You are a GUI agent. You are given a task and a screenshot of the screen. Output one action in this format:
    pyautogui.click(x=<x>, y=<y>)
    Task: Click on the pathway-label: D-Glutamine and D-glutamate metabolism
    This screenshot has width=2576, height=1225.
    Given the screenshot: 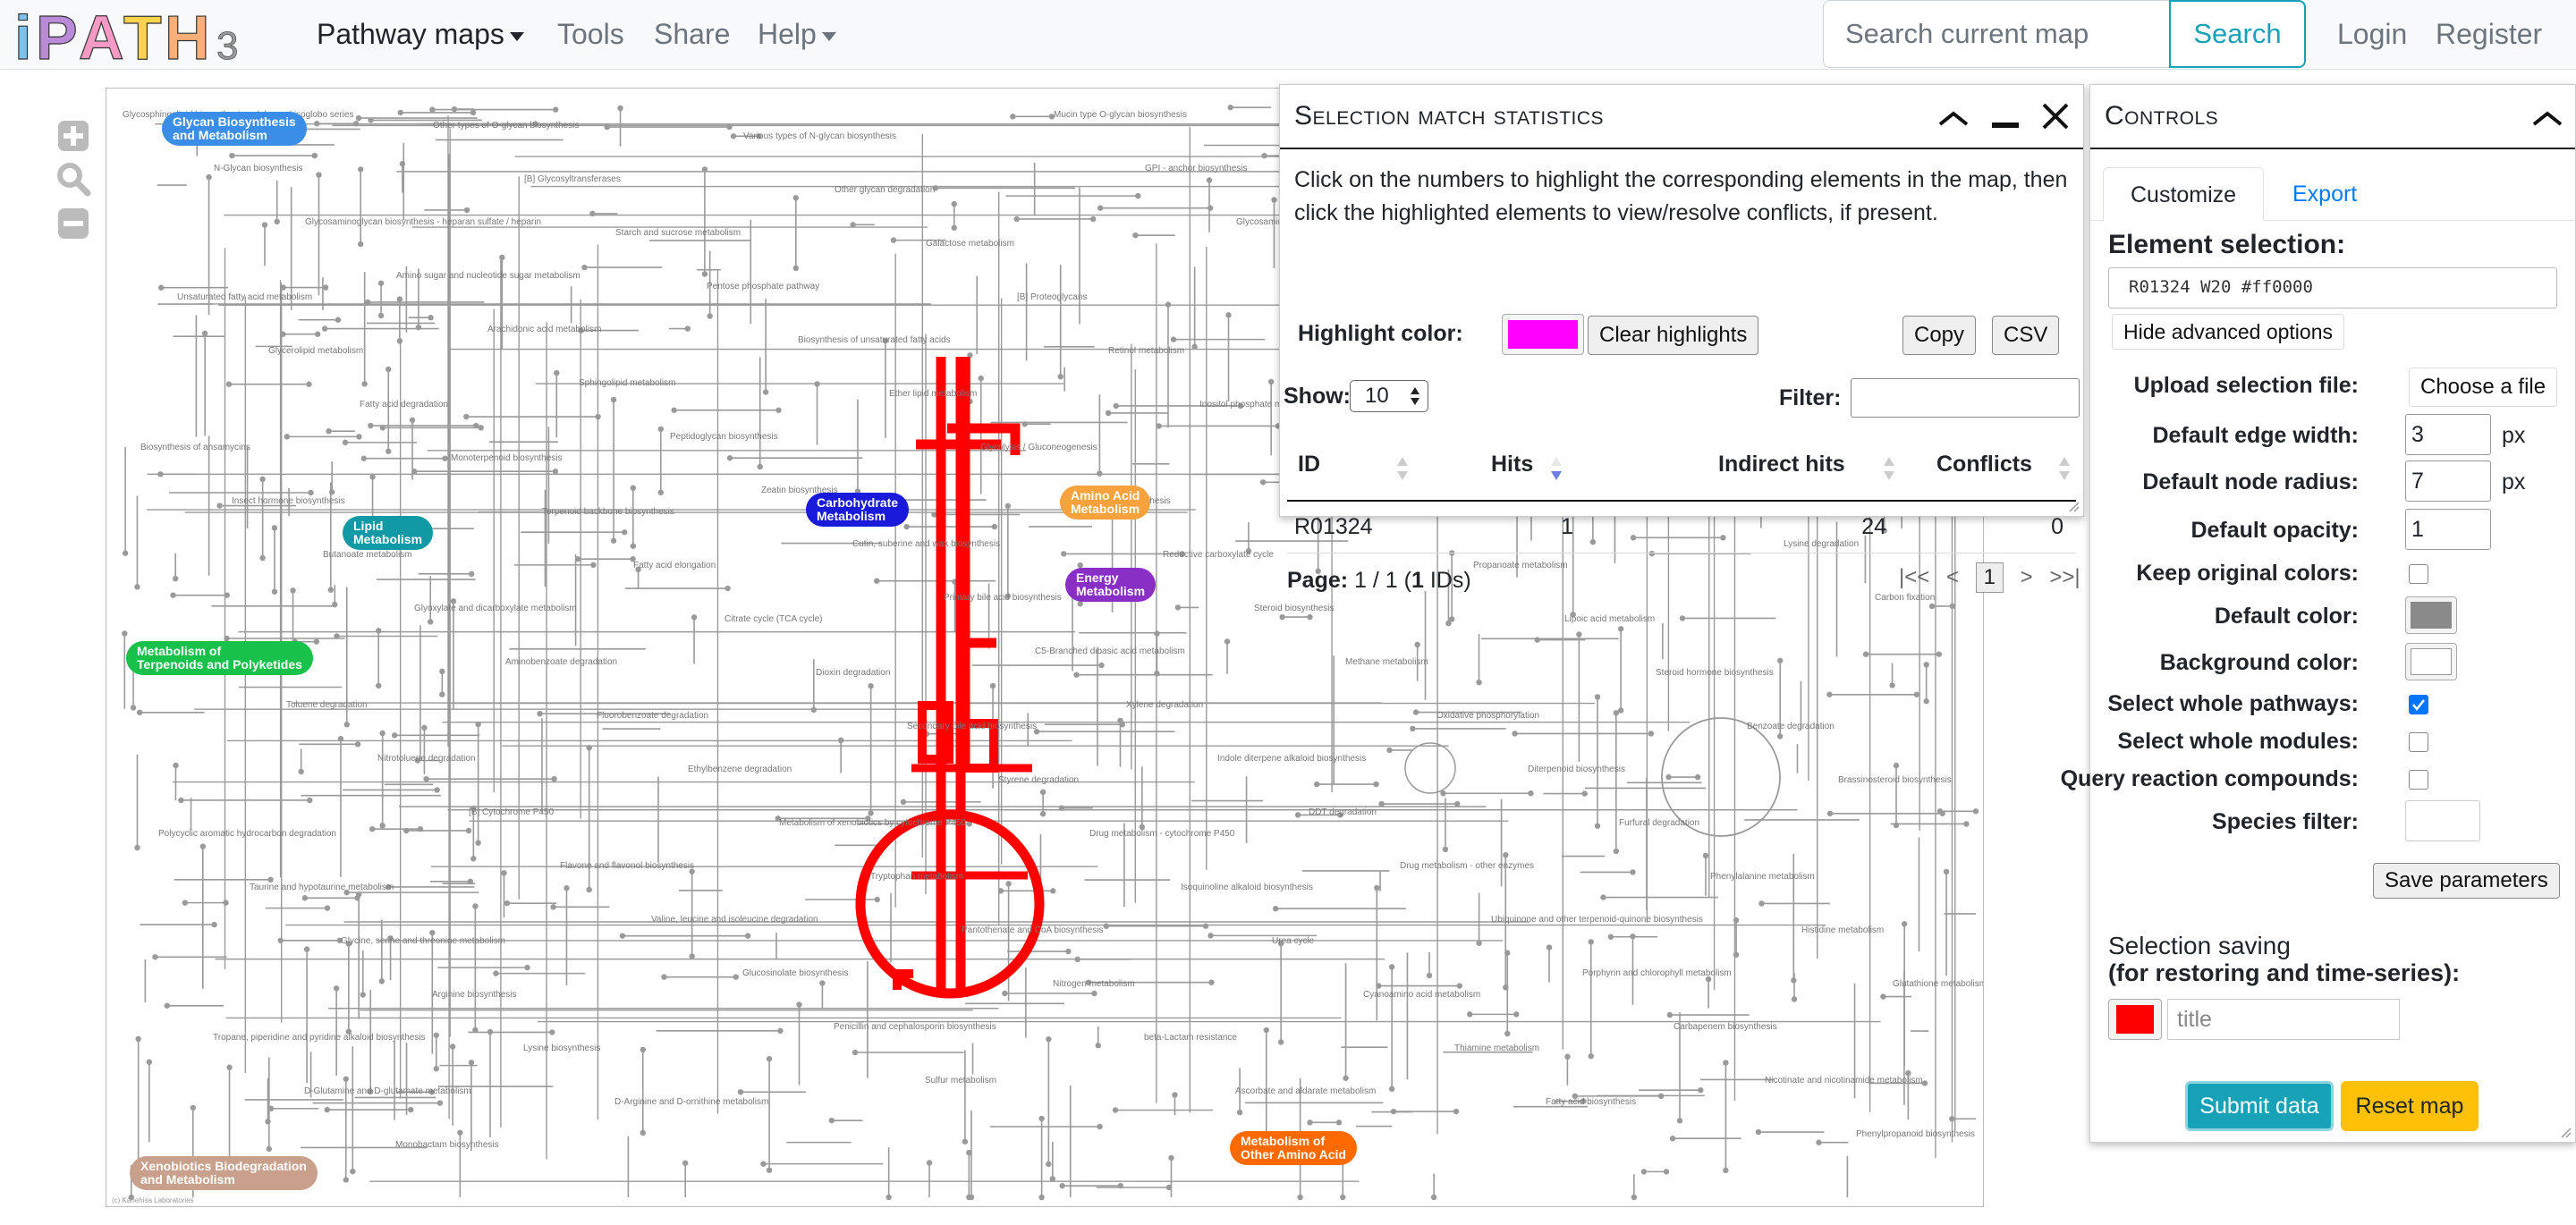 What is the action you would take?
    pyautogui.click(x=387, y=1091)
    